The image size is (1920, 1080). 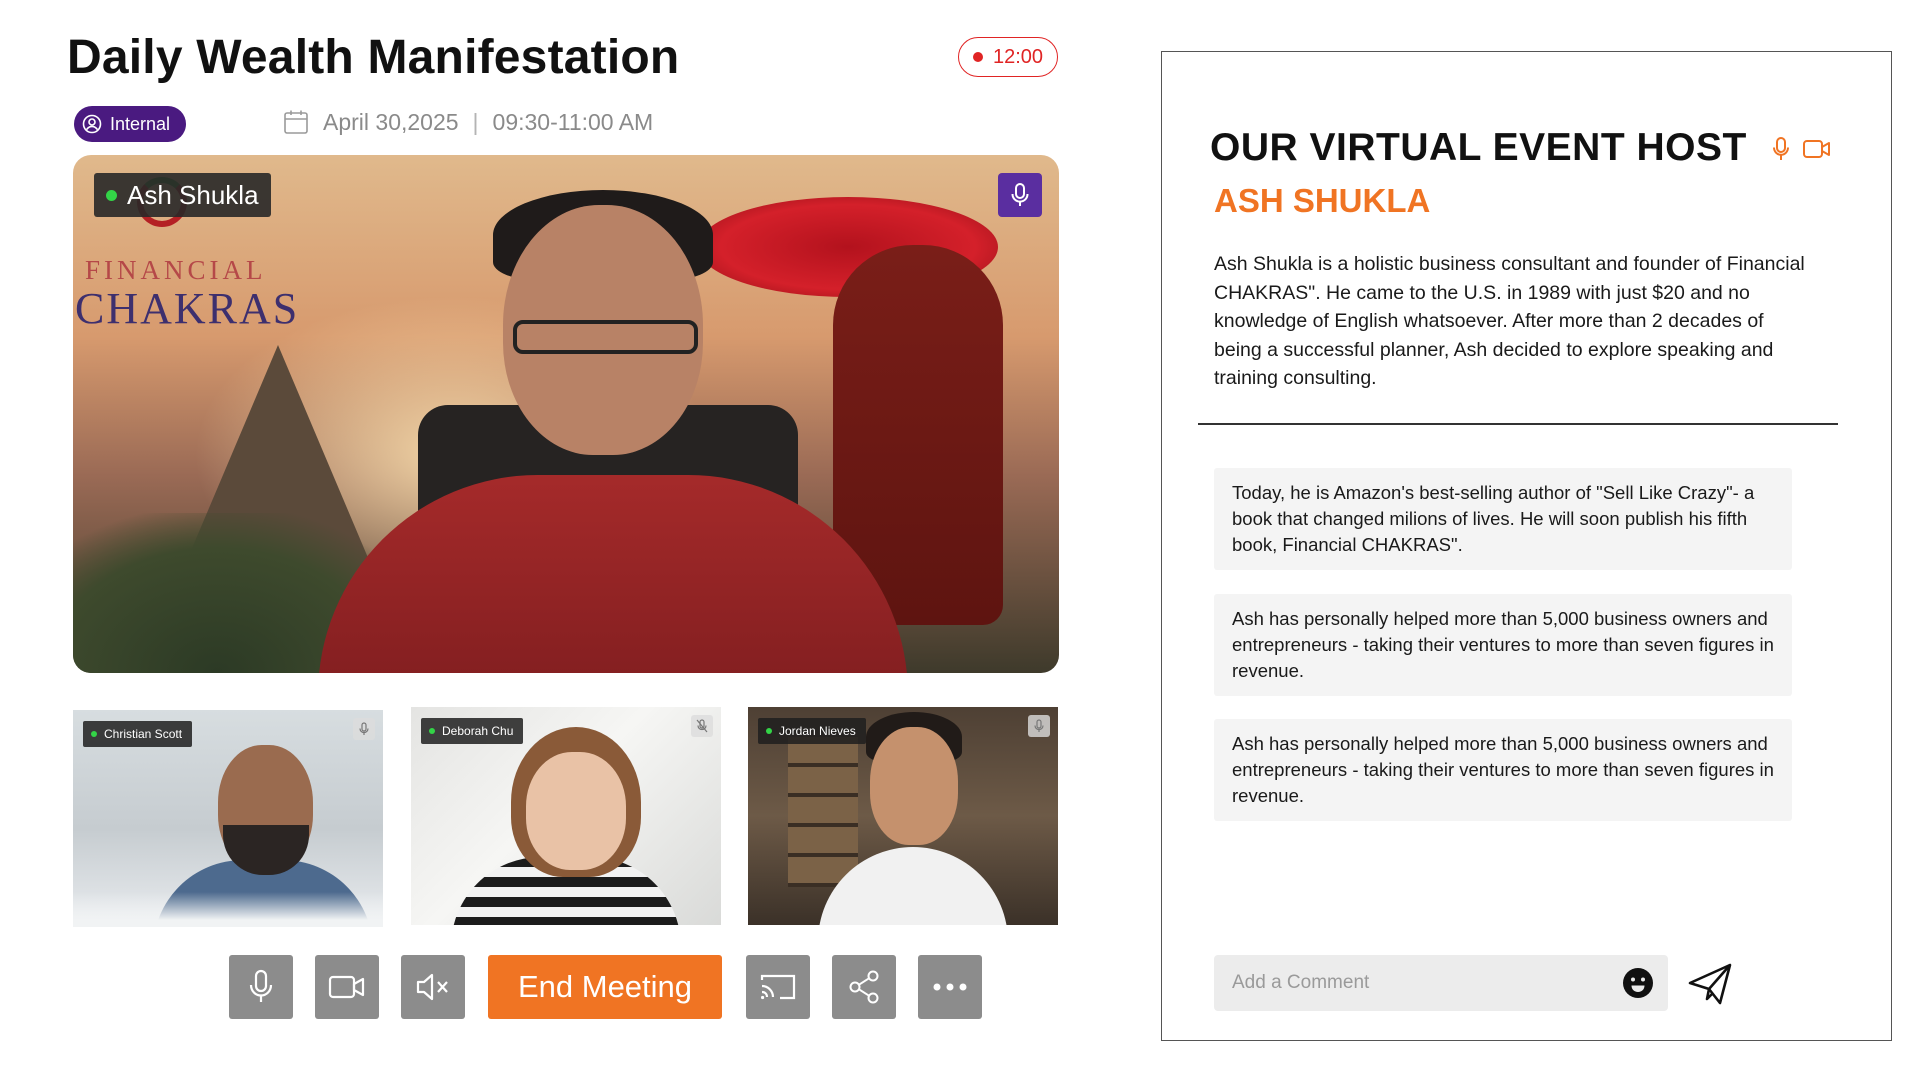 What do you see at coordinates (140, 123) in the screenshot?
I see `badge-label: Internal` at bounding box center [140, 123].